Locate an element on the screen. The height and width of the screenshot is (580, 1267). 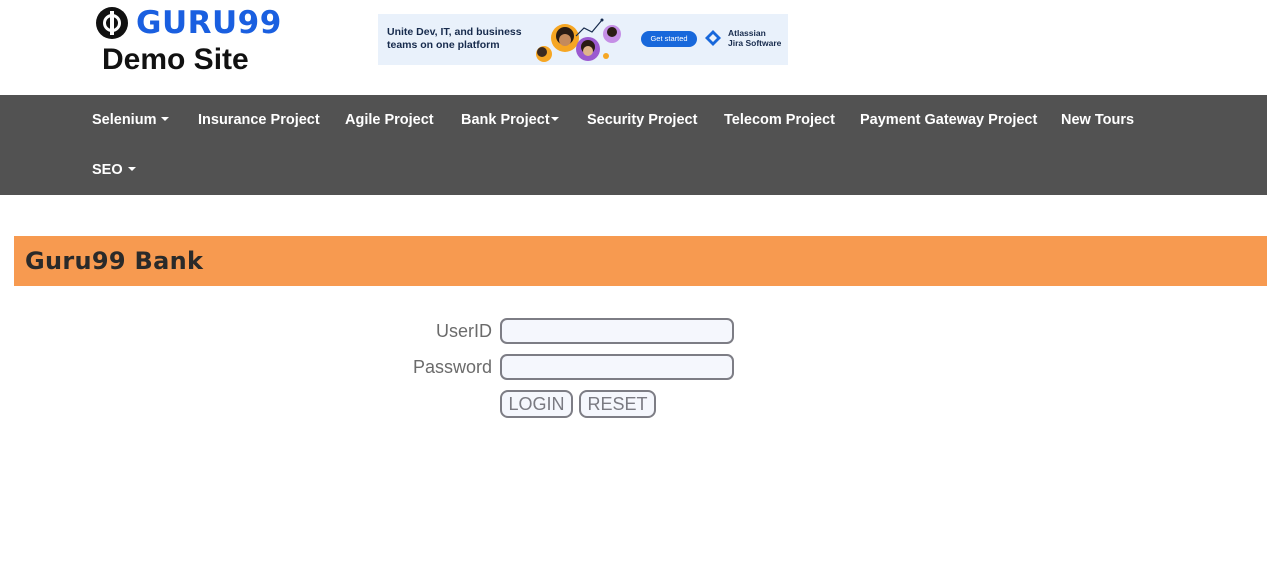
nav-item-insurance-project: Insurance Project is located at coordinates (259, 120).